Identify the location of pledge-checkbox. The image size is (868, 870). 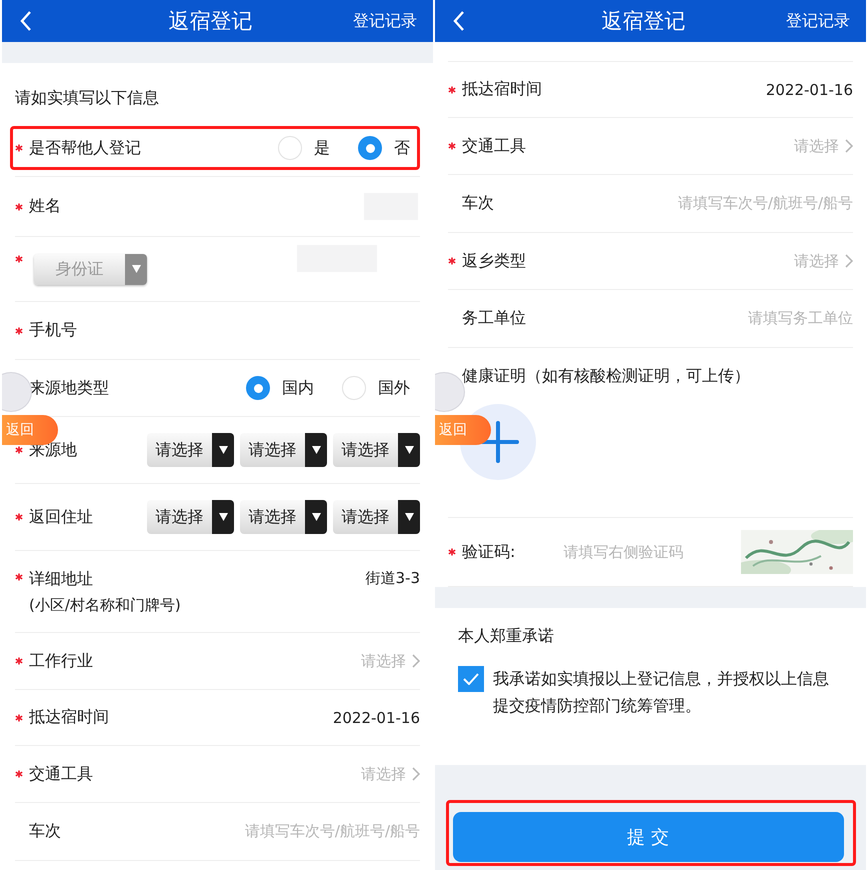
(471, 679).